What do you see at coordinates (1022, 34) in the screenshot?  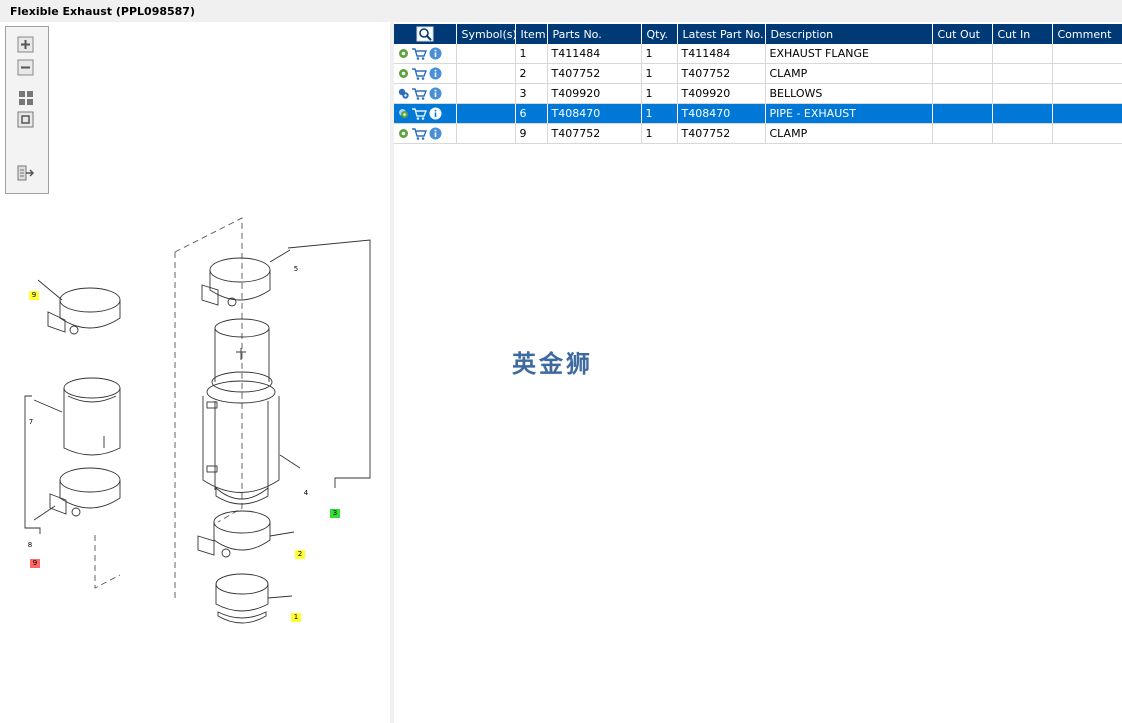 I see `column-header-cut-in: Cut In` at bounding box center [1022, 34].